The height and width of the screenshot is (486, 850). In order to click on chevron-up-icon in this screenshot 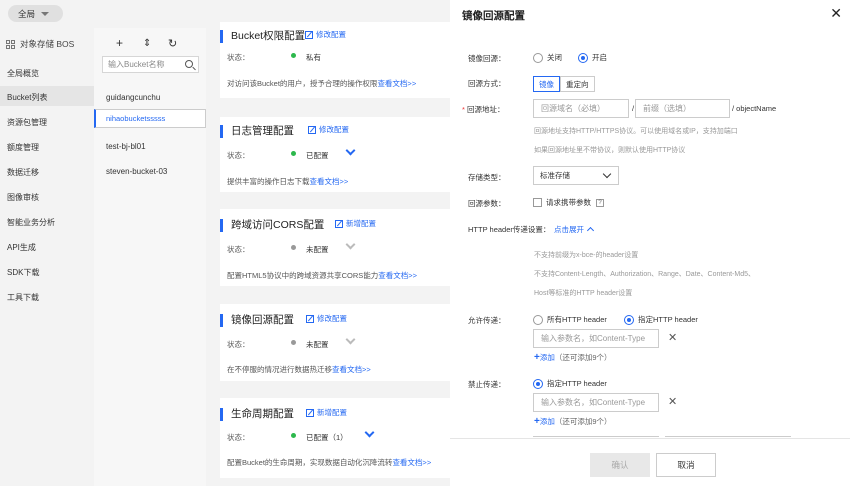, I will do `click(590, 230)`.